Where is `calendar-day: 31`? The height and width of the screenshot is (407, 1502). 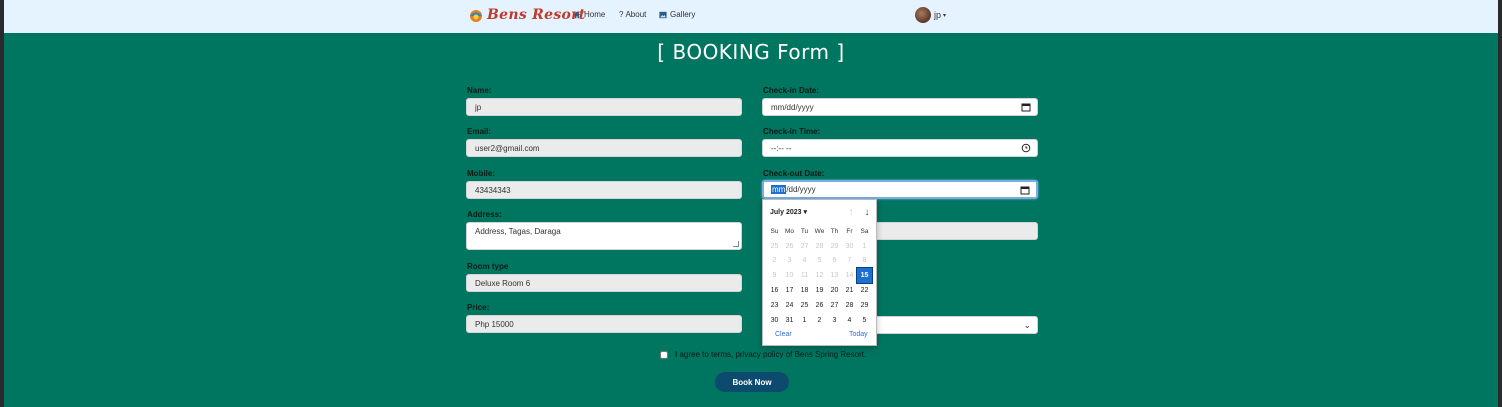 calendar-day: 31 is located at coordinates (789, 320).